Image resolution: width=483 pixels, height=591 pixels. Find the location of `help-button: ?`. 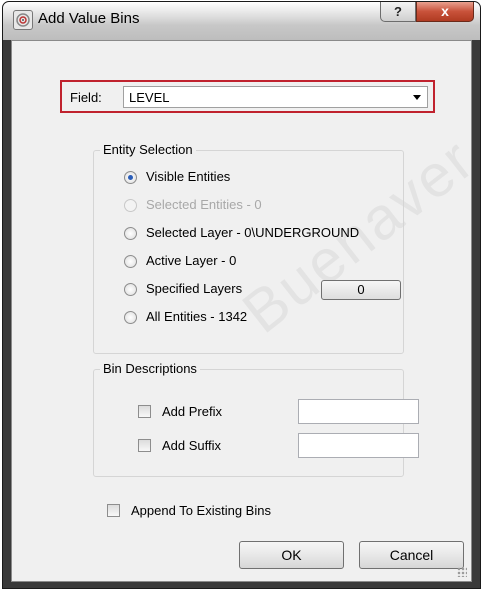

help-button: ? is located at coordinates (398, 12).